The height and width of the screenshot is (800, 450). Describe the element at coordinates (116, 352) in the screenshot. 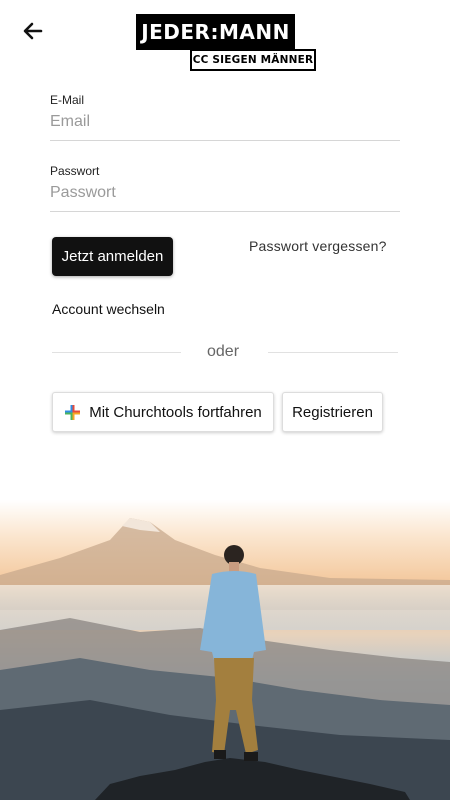

I see `divider-left` at that location.